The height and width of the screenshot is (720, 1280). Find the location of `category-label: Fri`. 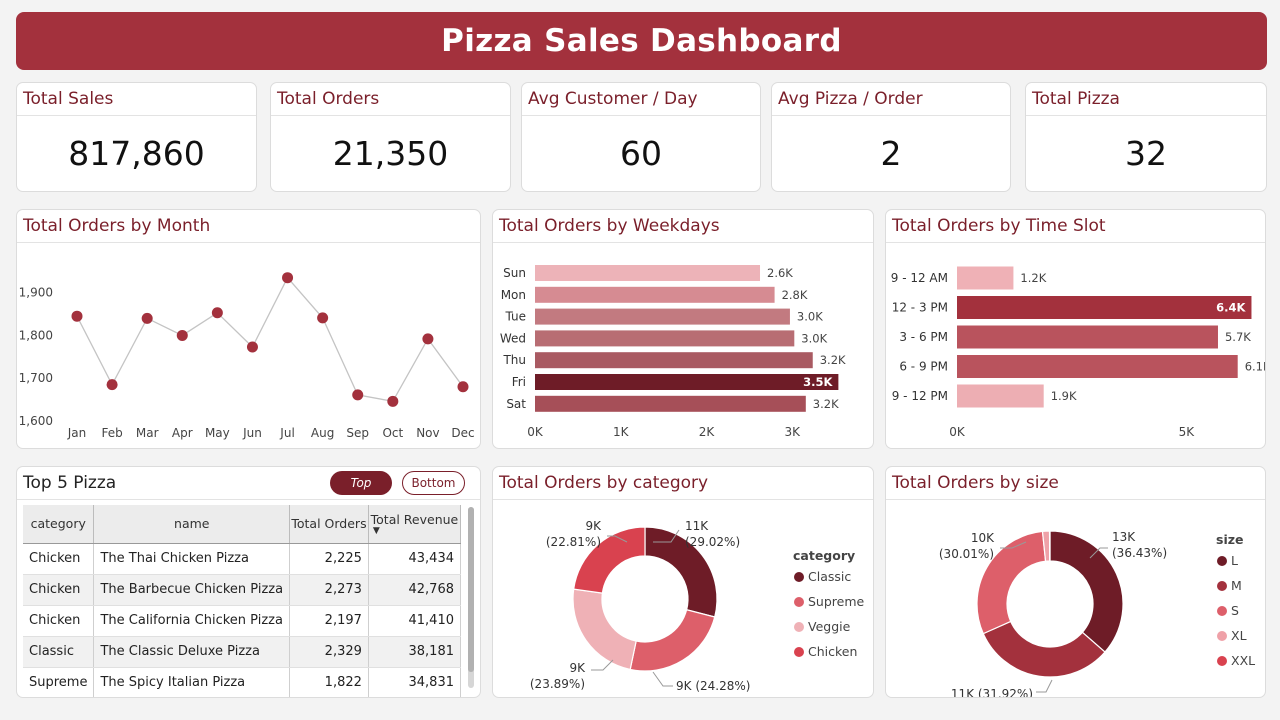

category-label: Fri is located at coordinates (519, 382).